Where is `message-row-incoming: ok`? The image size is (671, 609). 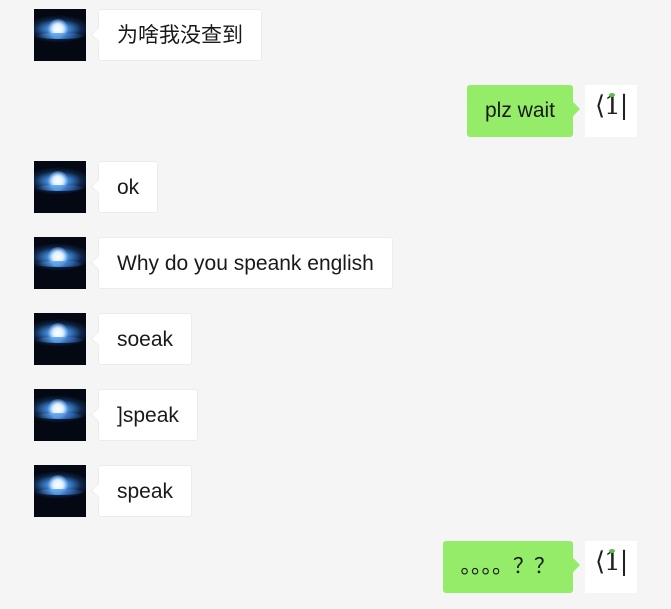 message-row-incoming: ok is located at coordinates (335, 187).